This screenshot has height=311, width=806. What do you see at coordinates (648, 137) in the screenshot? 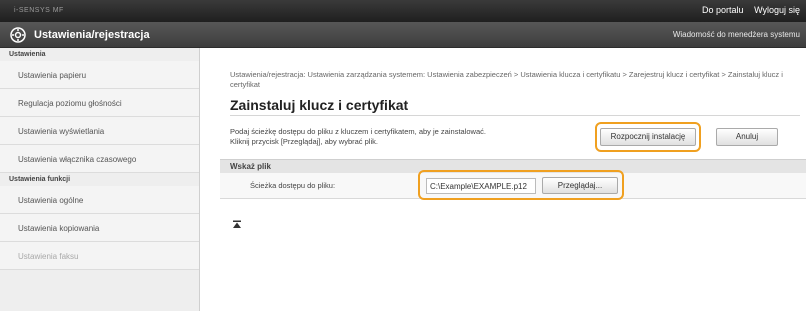
I see `start-install-button: Rozpocznij instalację` at bounding box center [648, 137].